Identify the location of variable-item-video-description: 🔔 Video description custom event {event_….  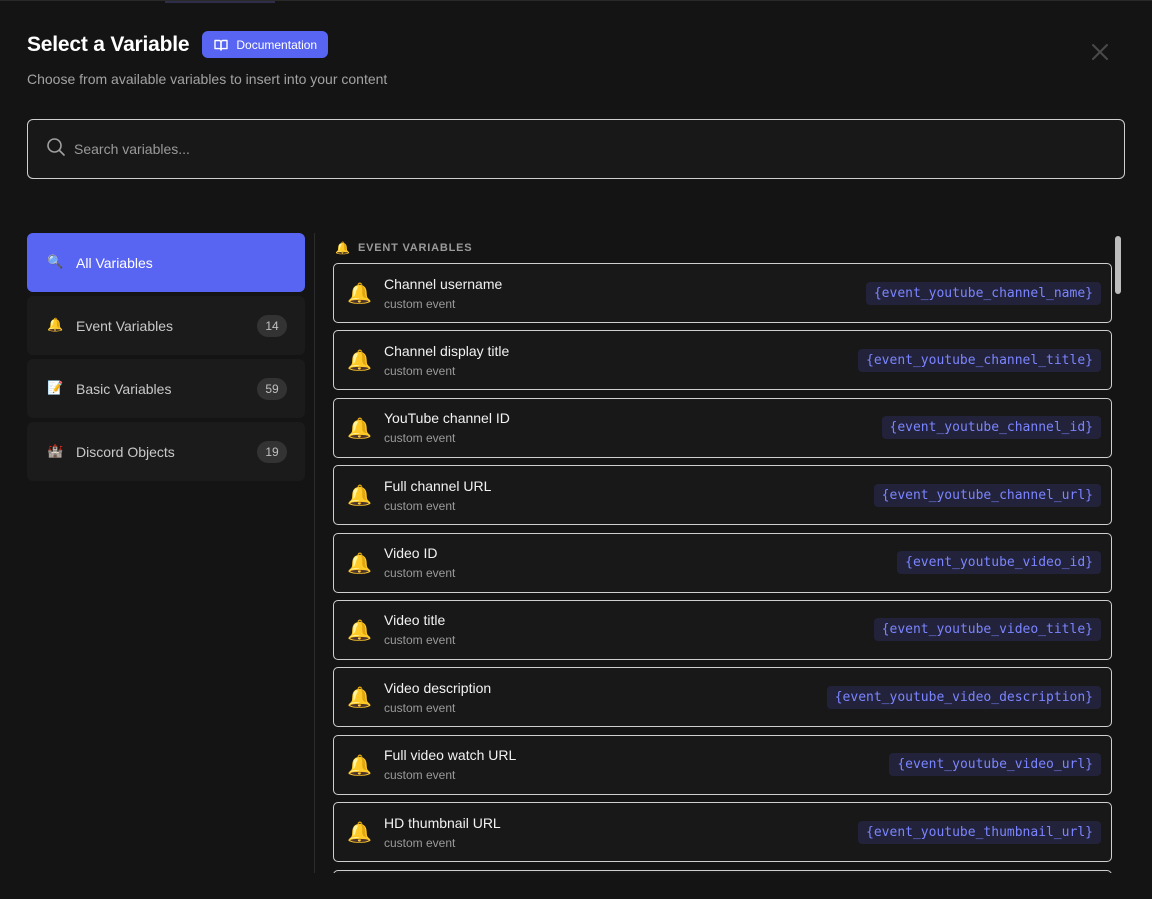
(722, 697).